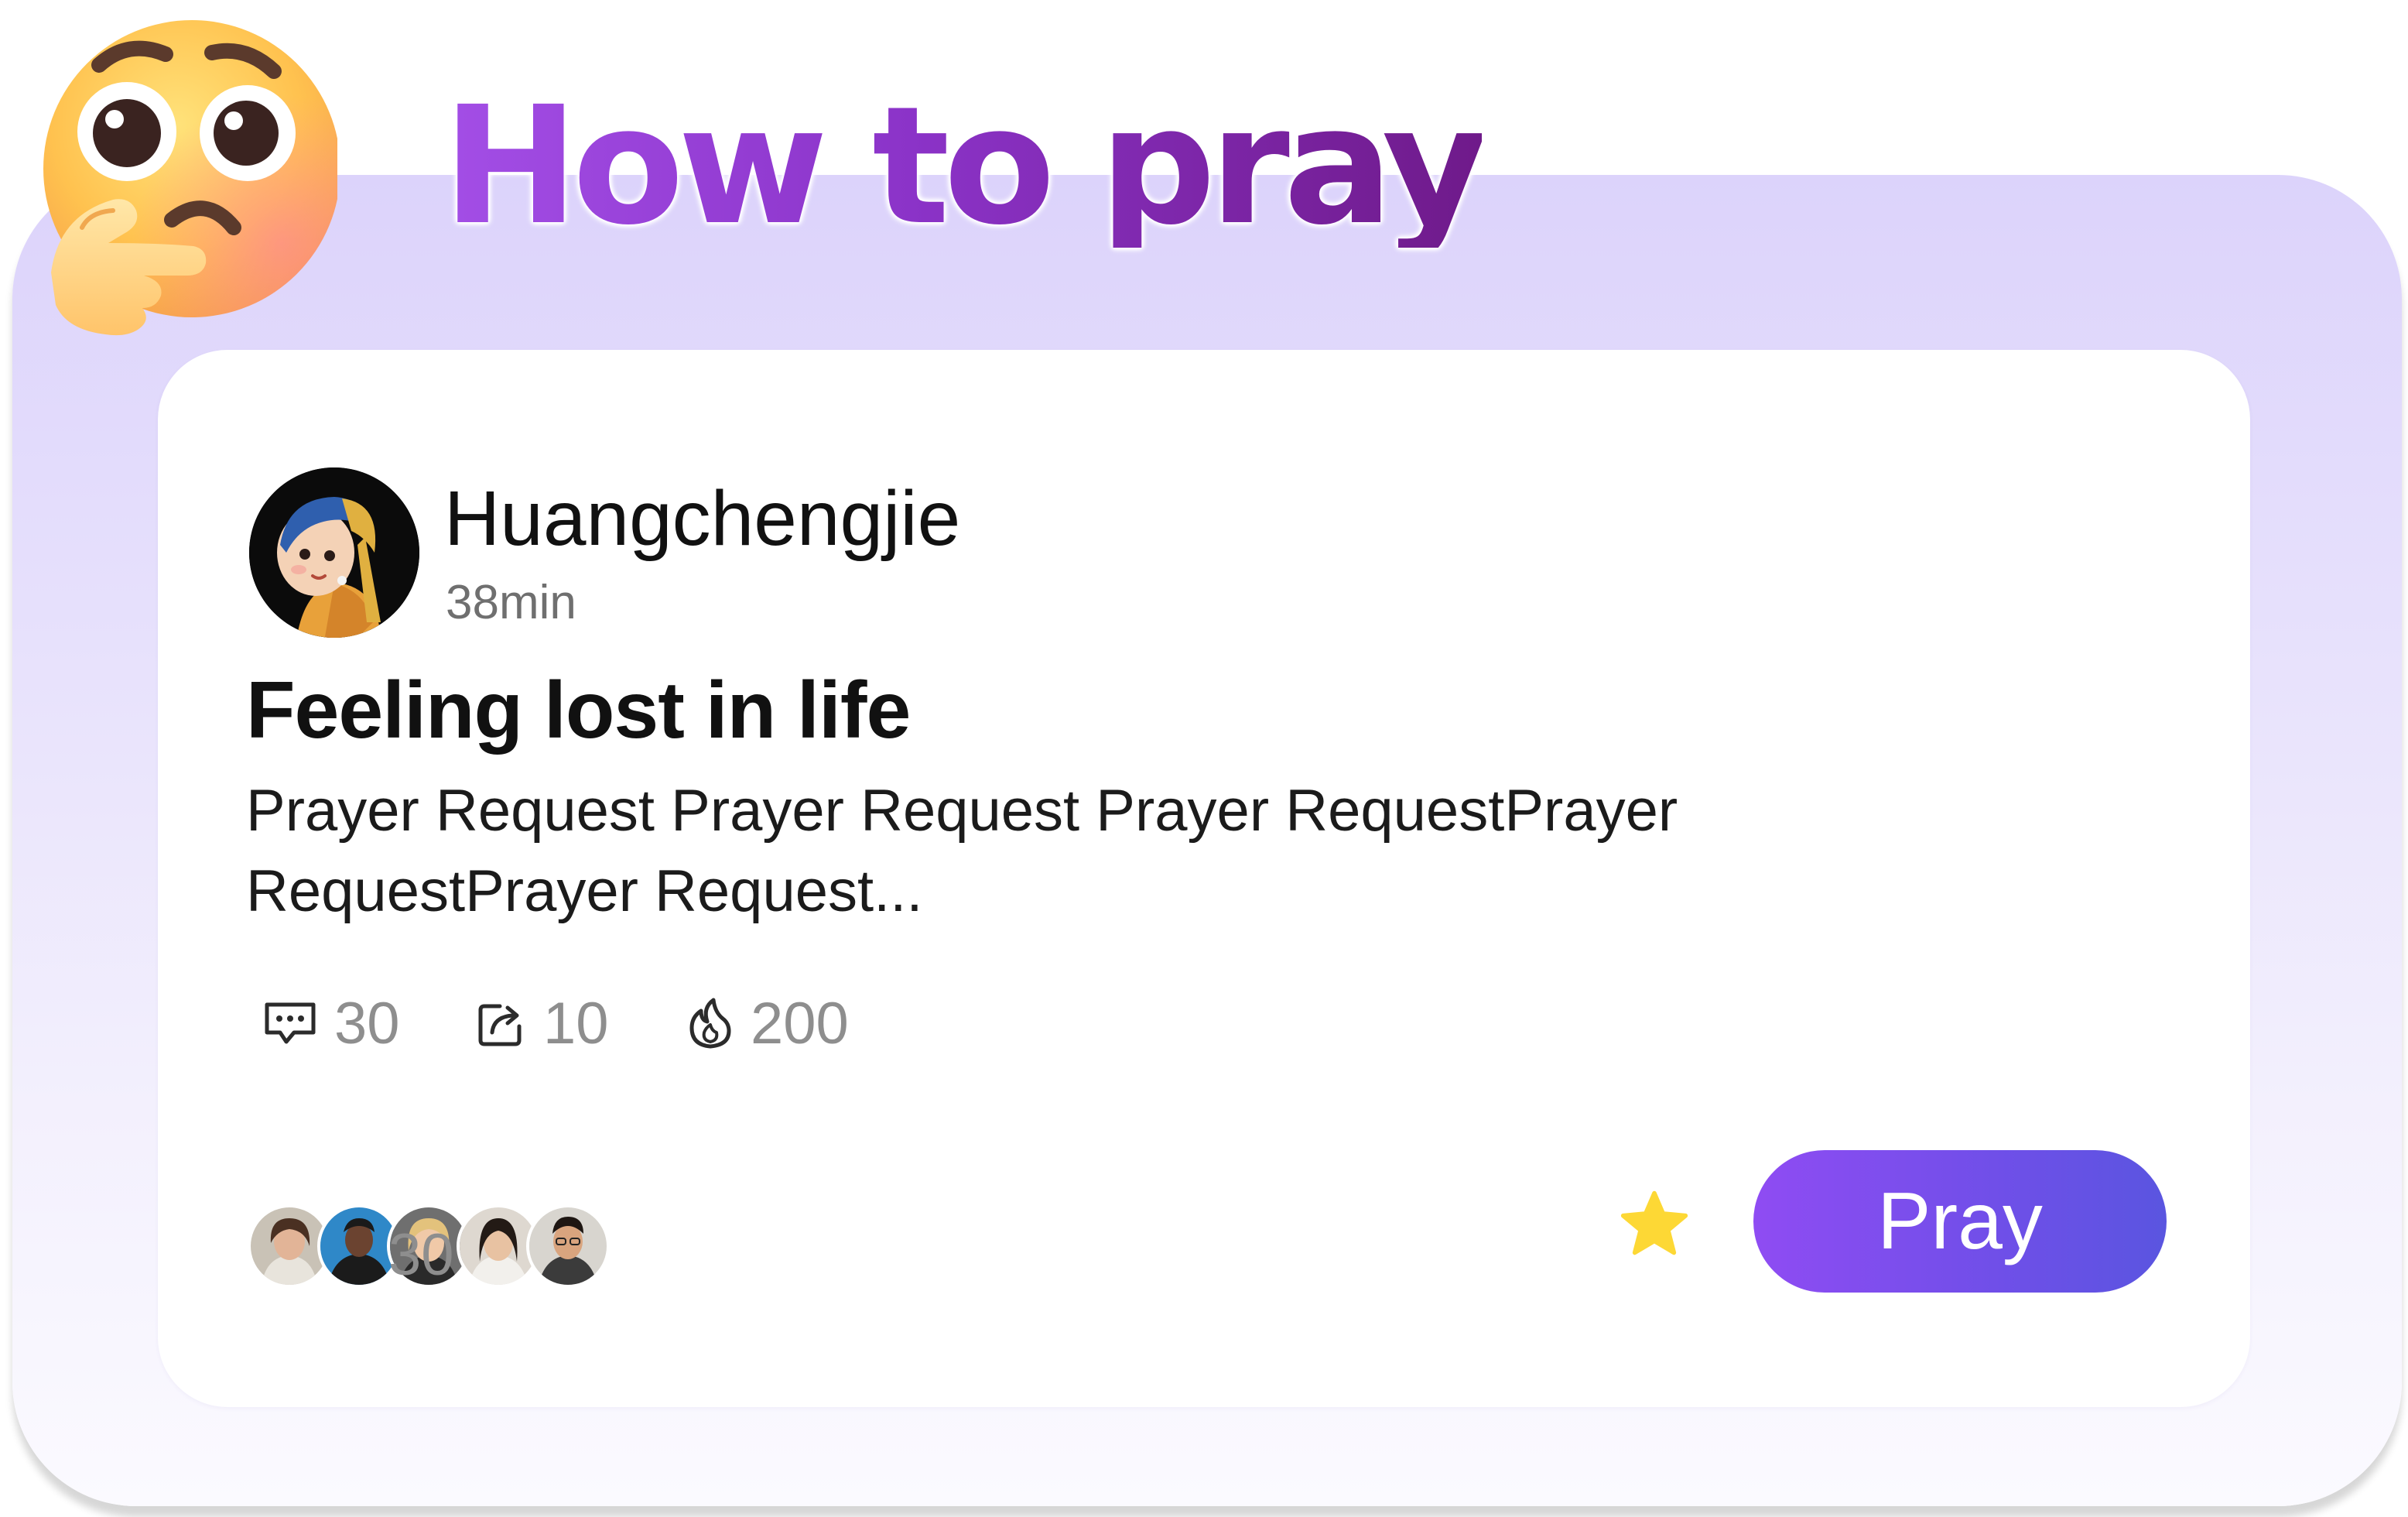  What do you see at coordinates (965, 166) in the screenshot?
I see `page-title: How to pray` at bounding box center [965, 166].